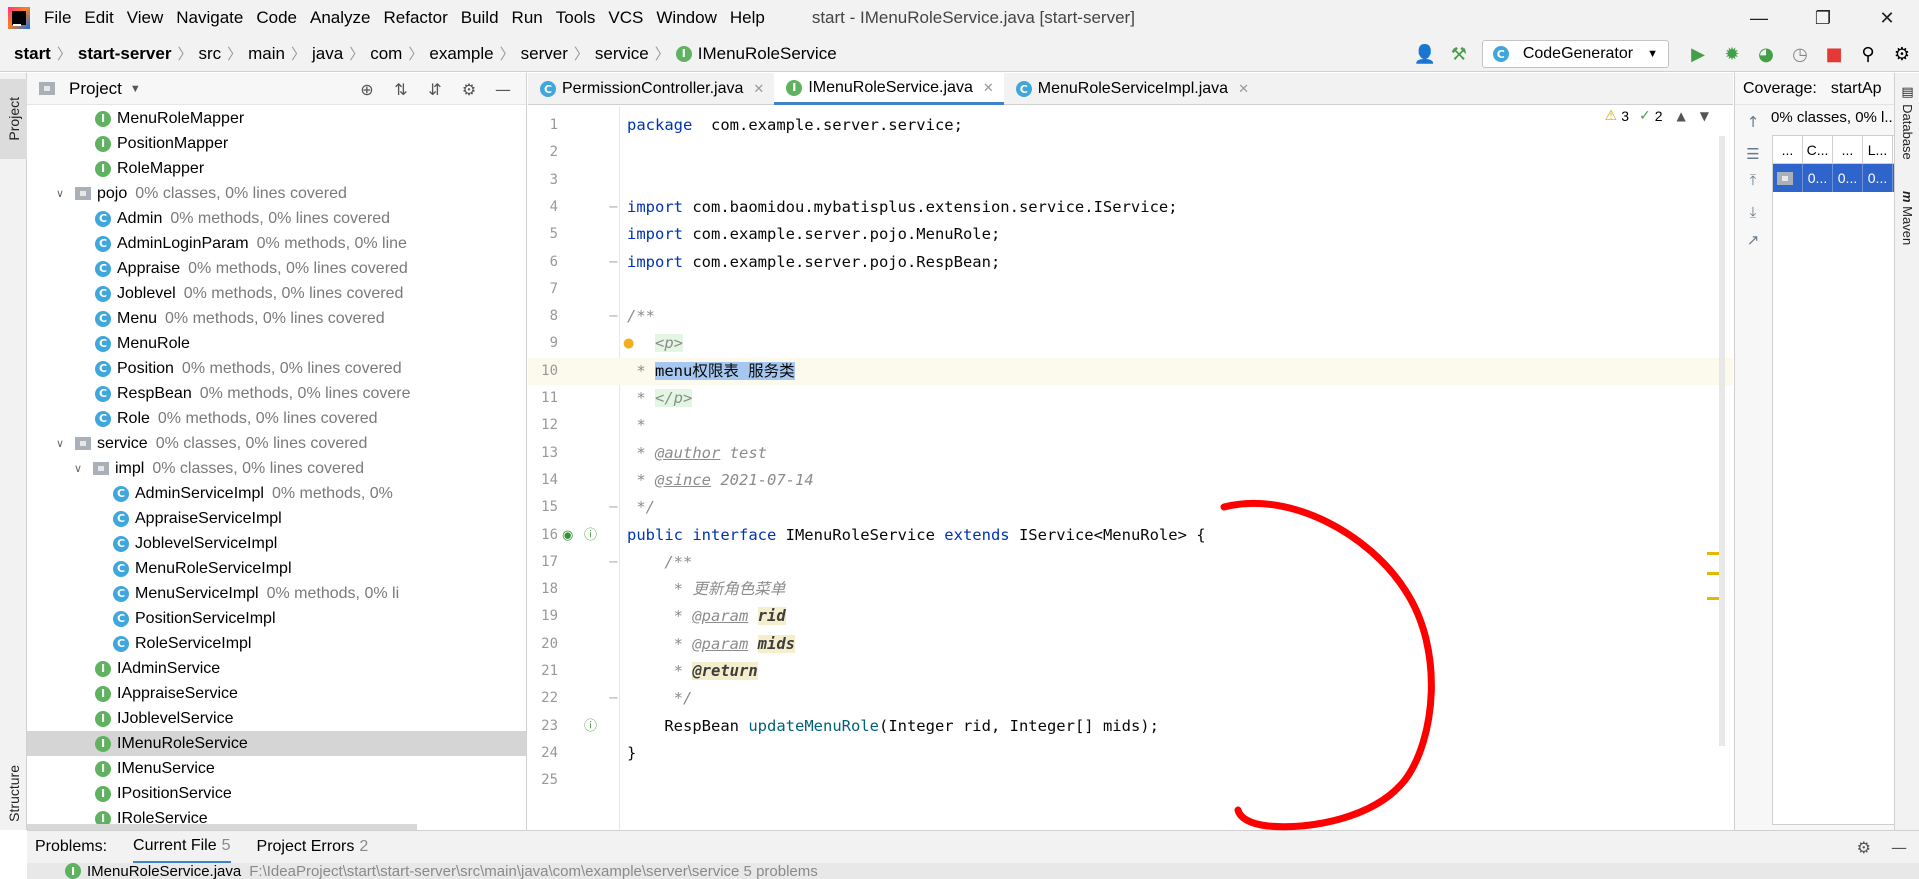  What do you see at coordinates (1681, 116) in the screenshot?
I see `chevron-up-icon: ▲` at bounding box center [1681, 116].